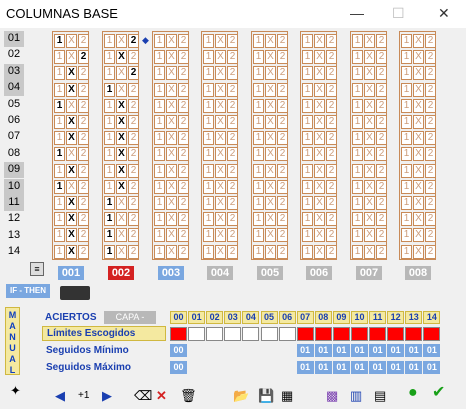 This screenshot has width=466, height=409. Describe the element at coordinates (178, 350) in the screenshot. I see `seguidos-min-cell: 00` at that location.